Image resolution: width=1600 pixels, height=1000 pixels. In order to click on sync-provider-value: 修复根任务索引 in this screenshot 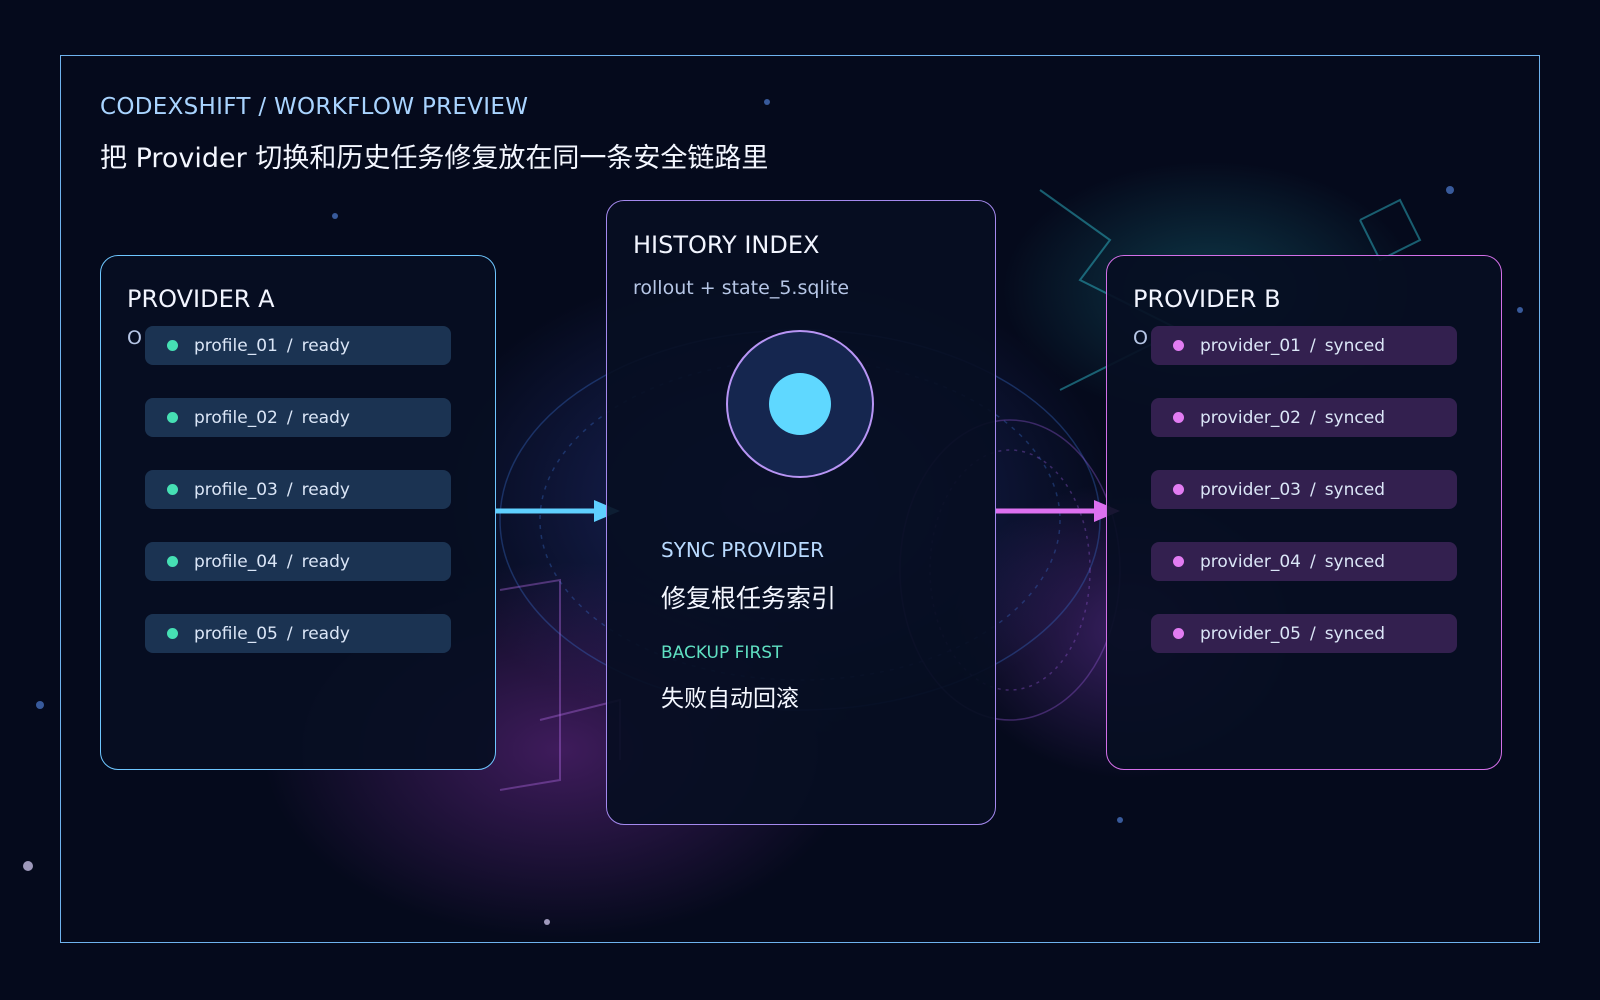, I will do `click(749, 598)`.